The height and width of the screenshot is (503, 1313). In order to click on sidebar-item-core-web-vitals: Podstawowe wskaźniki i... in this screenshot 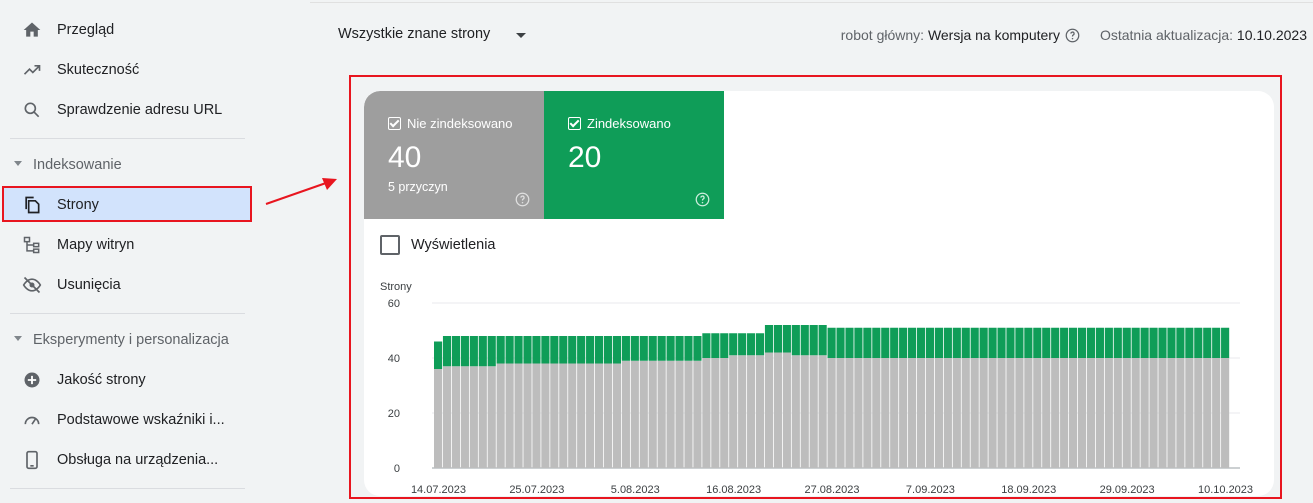, I will do `click(131, 420)`.